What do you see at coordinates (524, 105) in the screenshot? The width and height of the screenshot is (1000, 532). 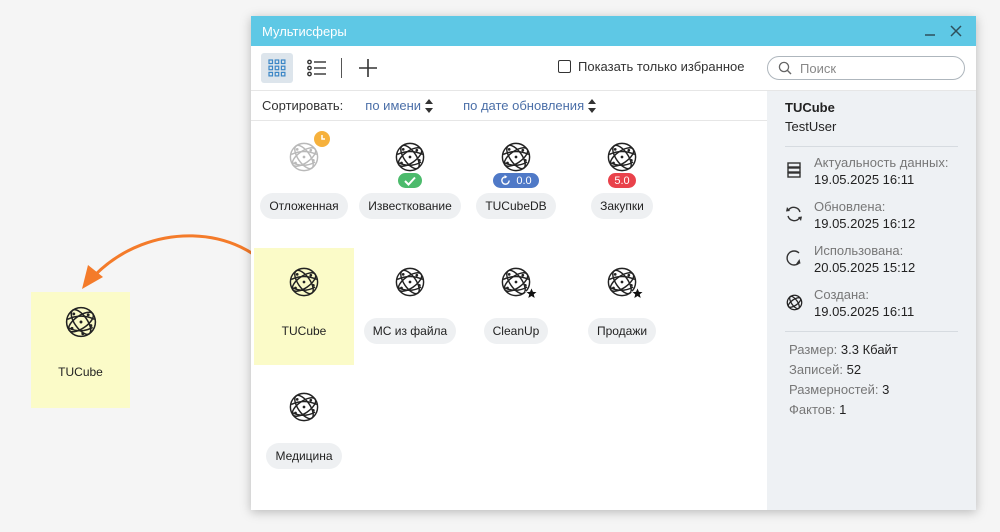 I see `sort-by-date-label: по дате обновления` at bounding box center [524, 105].